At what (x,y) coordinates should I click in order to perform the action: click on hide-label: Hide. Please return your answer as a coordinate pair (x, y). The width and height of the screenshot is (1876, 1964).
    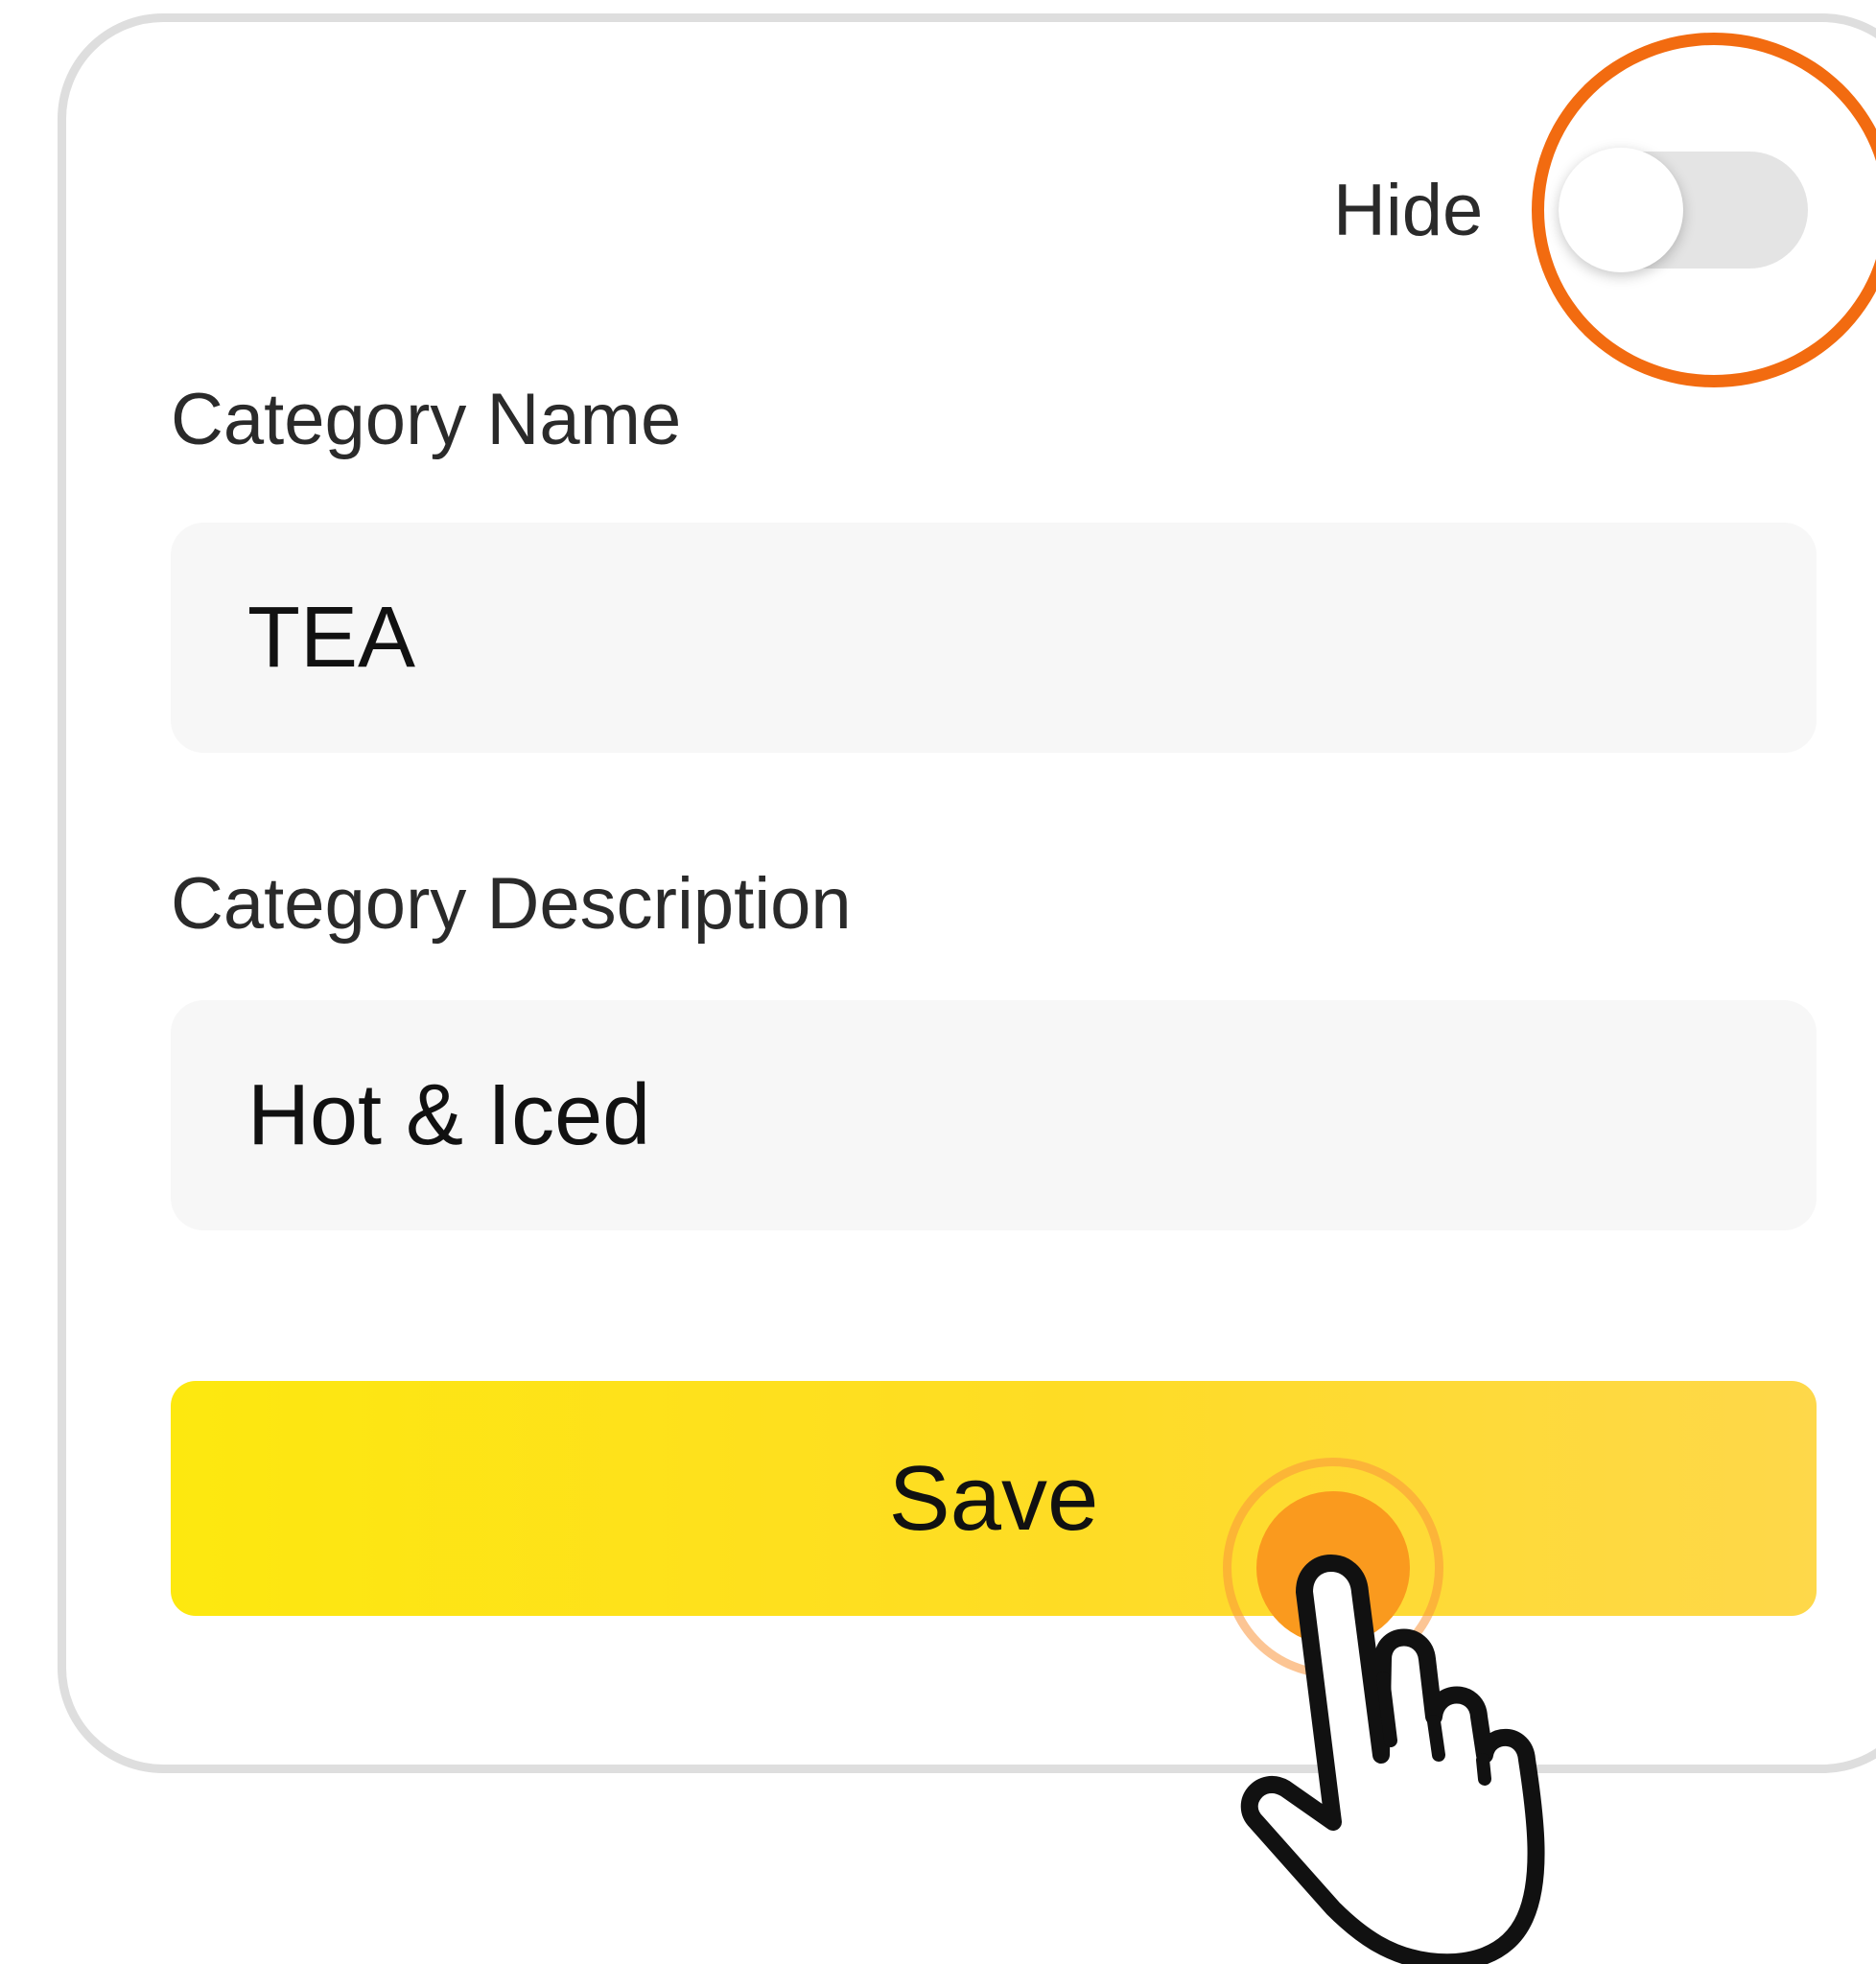
    Looking at the image, I should click on (1408, 210).